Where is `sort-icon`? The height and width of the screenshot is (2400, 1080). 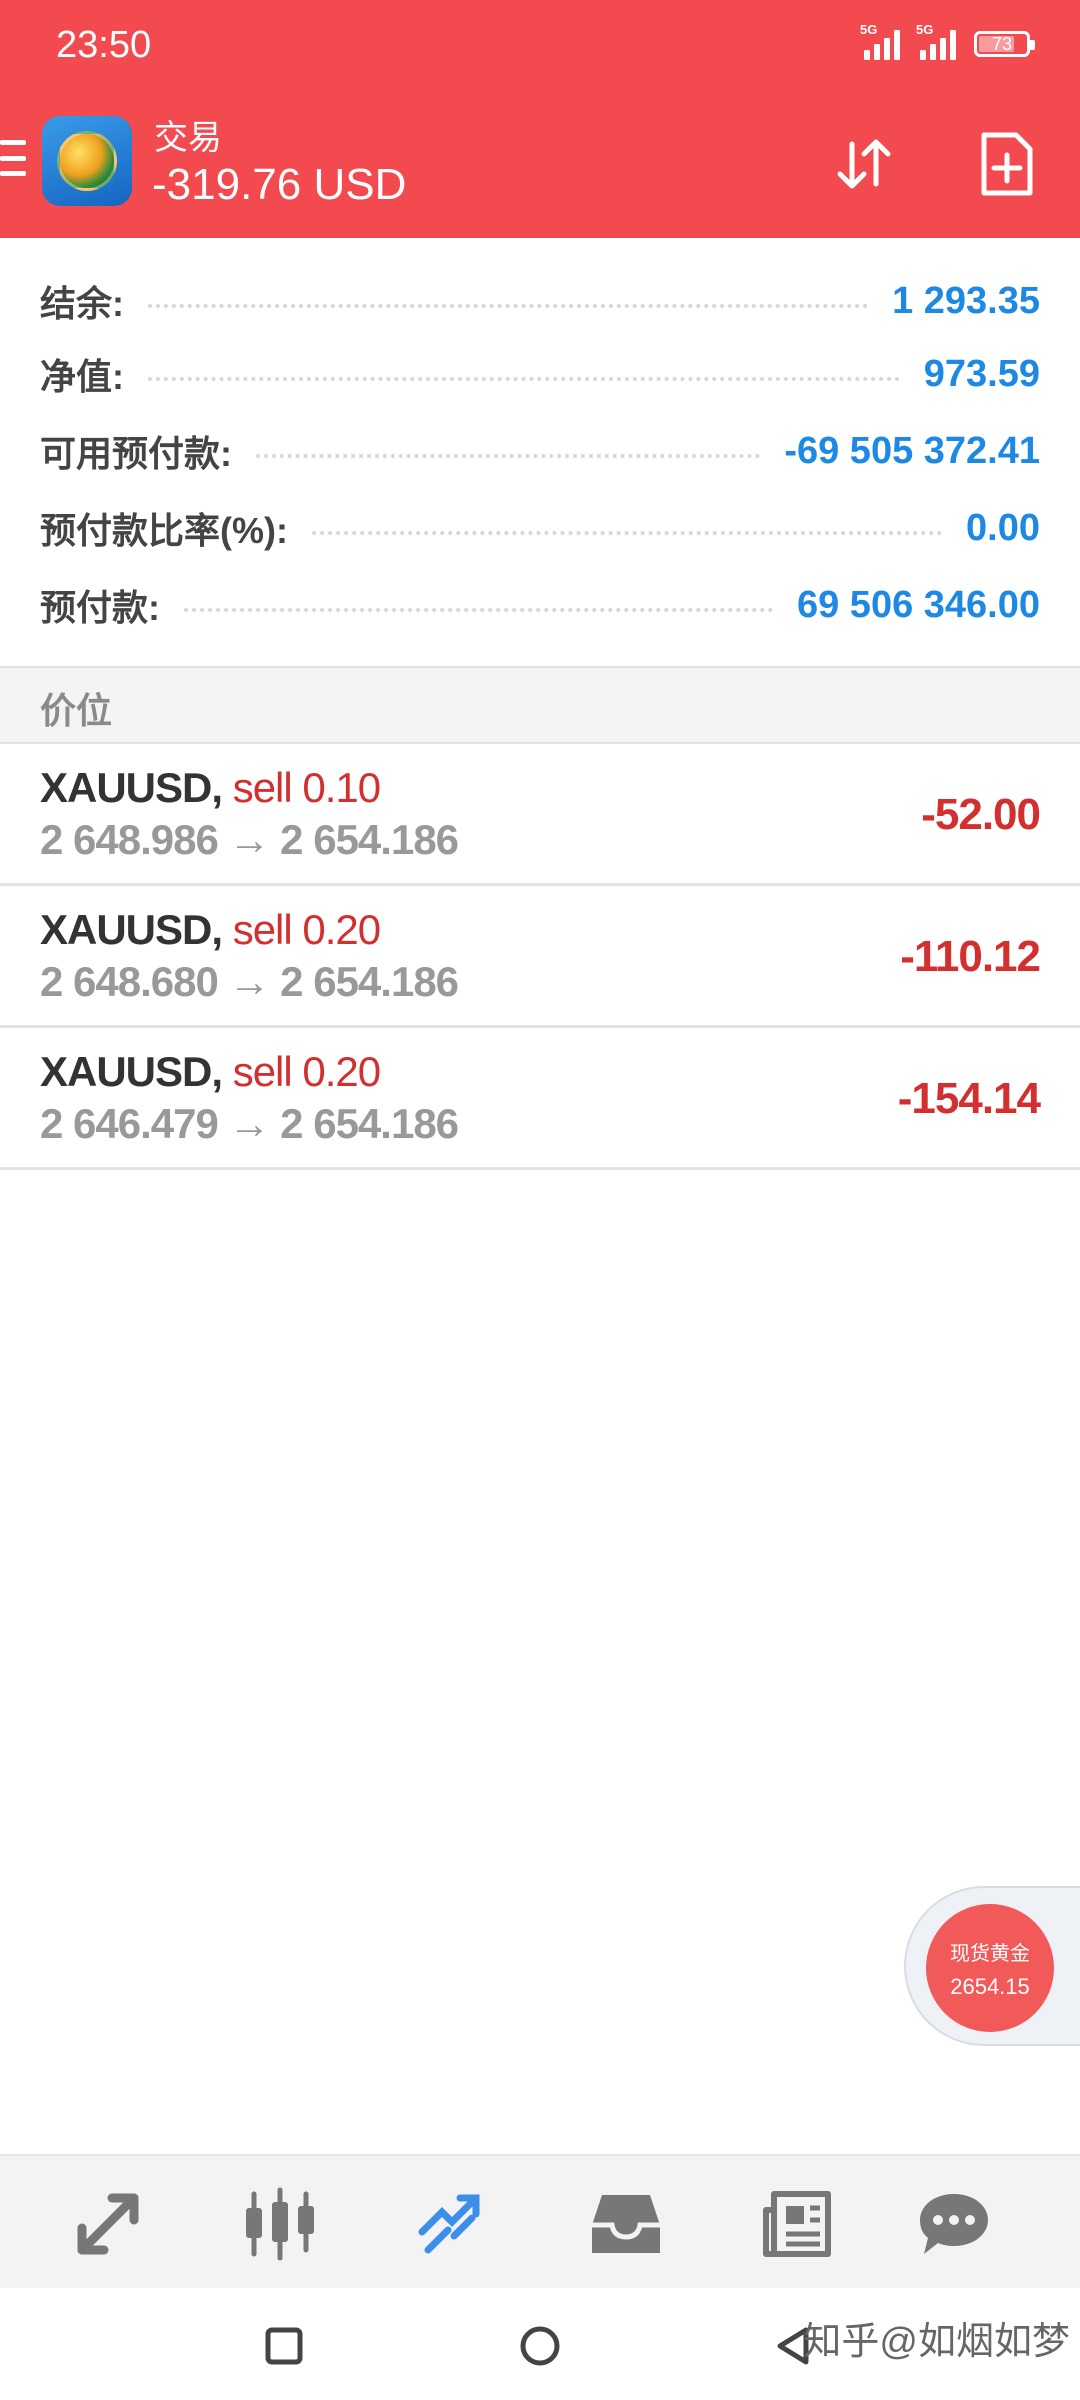
sort-icon is located at coordinates (864, 164).